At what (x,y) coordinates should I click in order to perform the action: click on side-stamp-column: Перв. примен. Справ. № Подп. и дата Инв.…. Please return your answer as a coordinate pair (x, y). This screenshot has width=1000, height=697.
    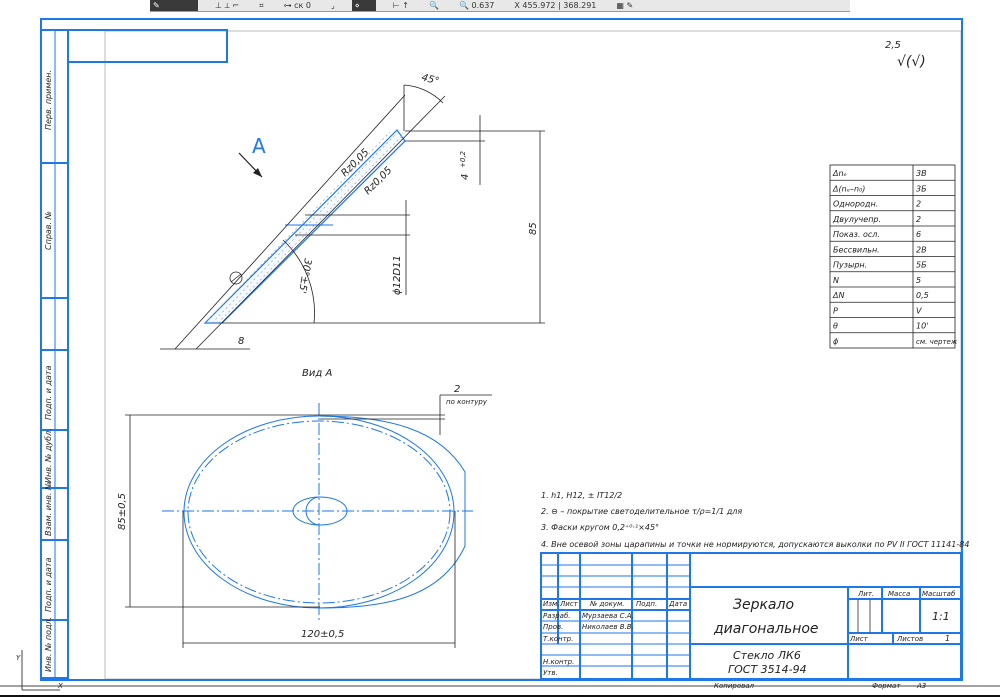
    Looking at the image, I should click on (54, 354).